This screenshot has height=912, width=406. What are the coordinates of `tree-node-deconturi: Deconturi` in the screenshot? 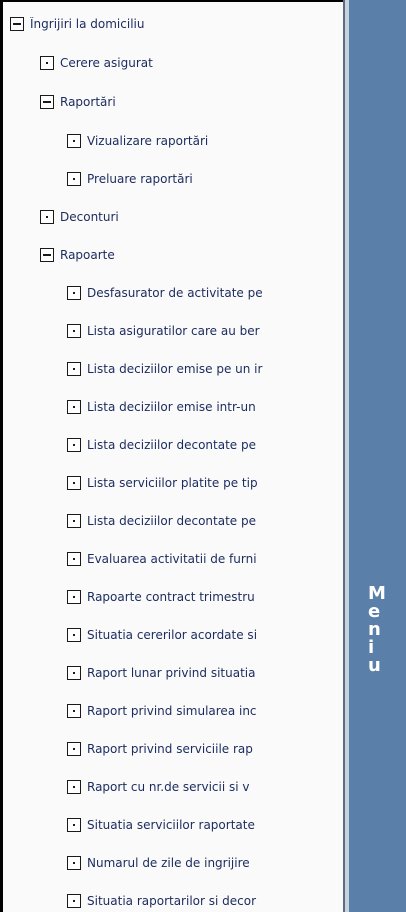 It's located at (79, 217).